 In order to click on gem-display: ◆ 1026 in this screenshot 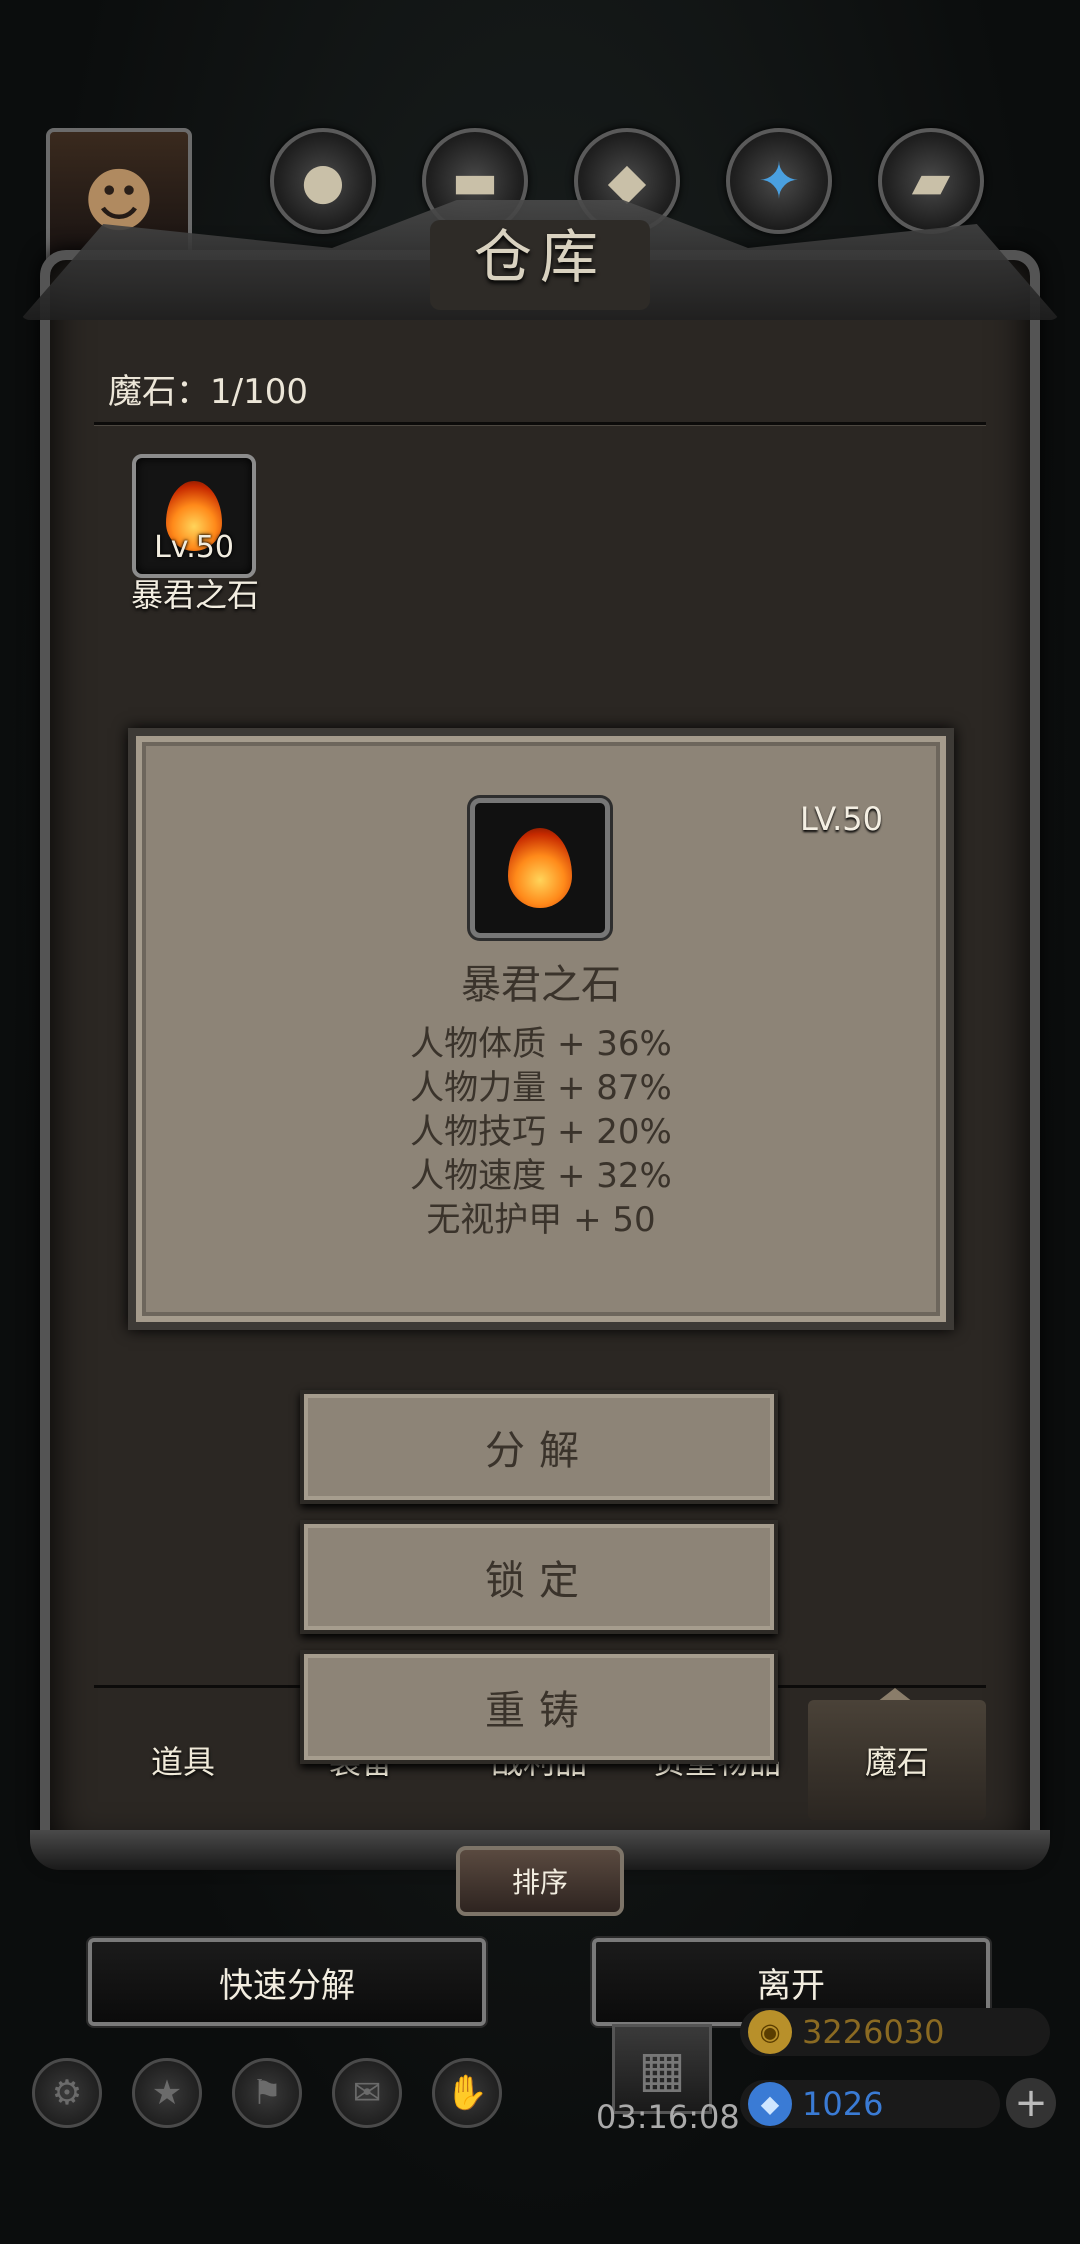, I will do `click(870, 2104)`.